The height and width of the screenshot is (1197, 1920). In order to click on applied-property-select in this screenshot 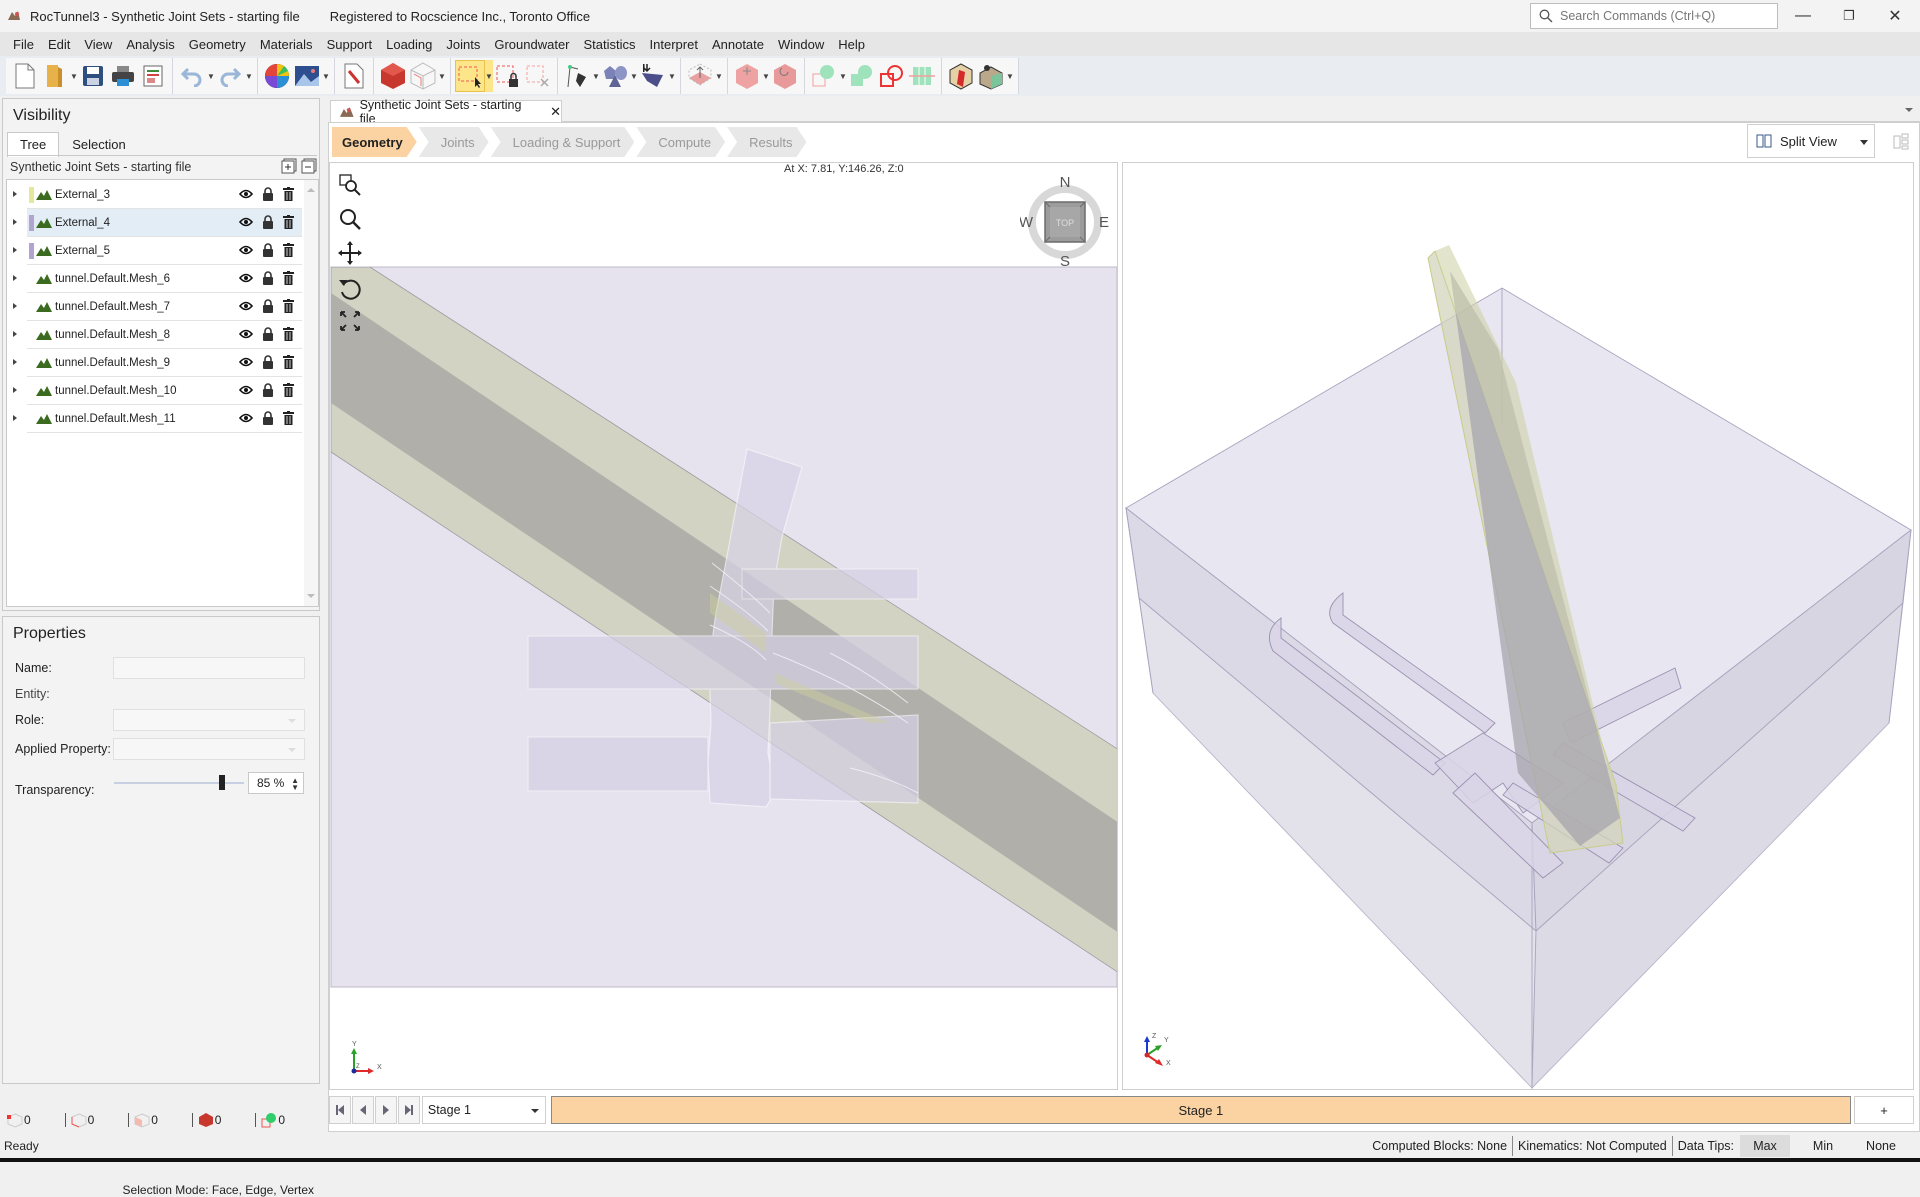, I will do `click(209, 749)`.